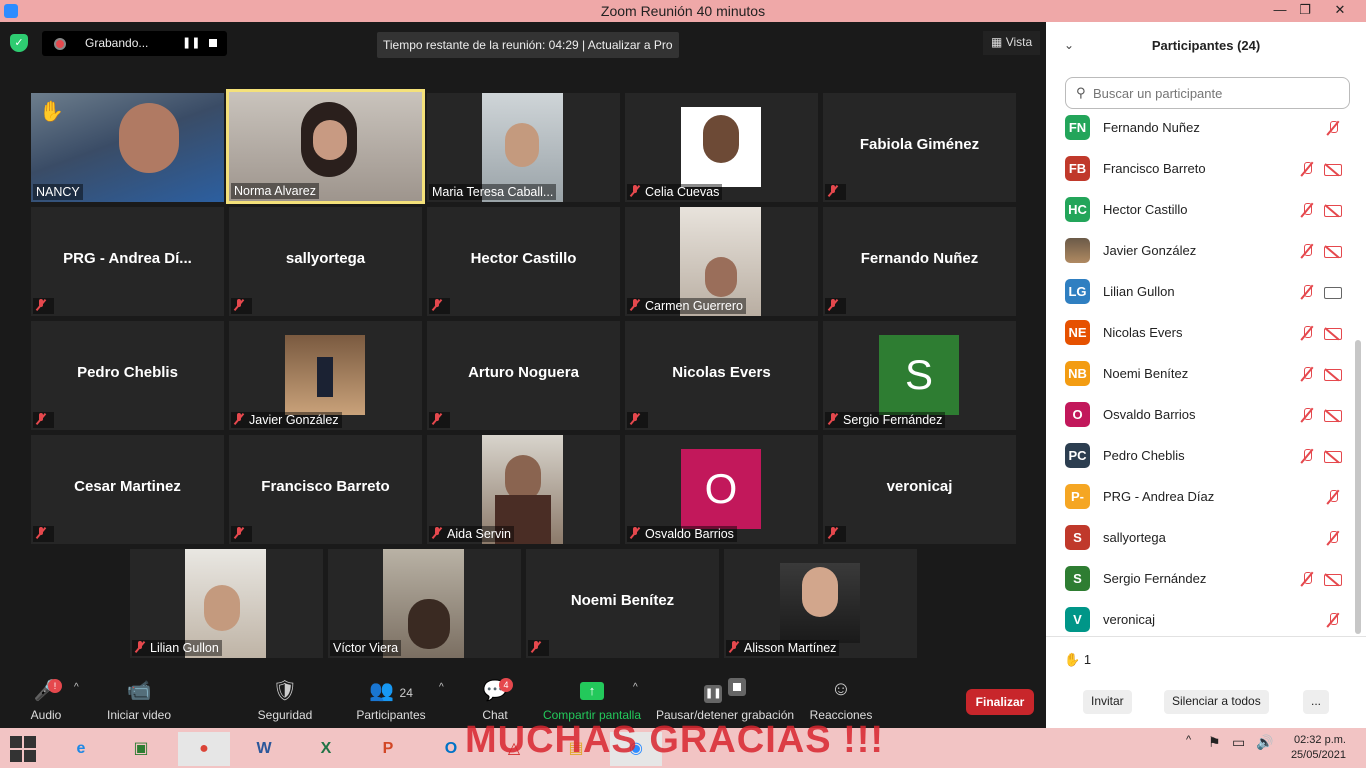 The height and width of the screenshot is (768, 1366). Describe the element at coordinates (1201, 374) in the screenshot. I see `participant-row: NB Noemi Benítez` at that location.